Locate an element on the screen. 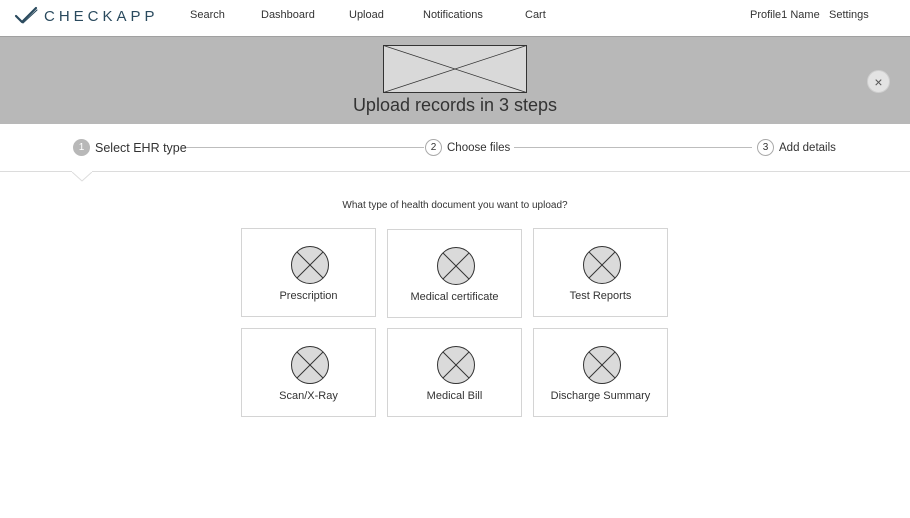  hero-image-placeholder-icon is located at coordinates (455, 69).